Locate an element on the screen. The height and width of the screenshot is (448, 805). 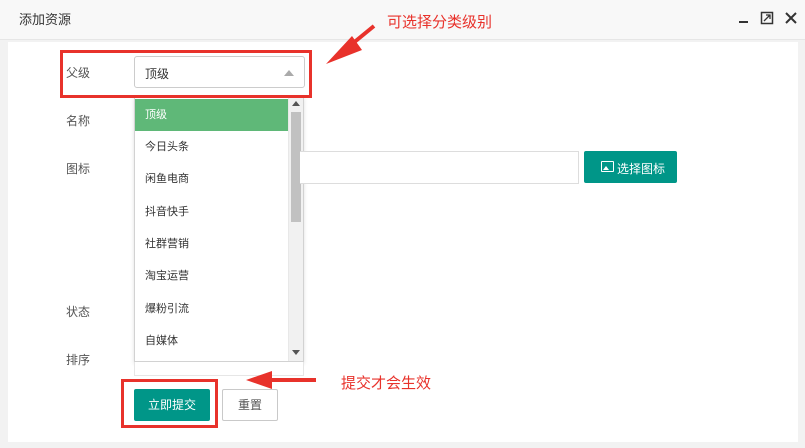
parent-dropdown: 顶级 今日头条 闲鱼电商 抖音快手 社群营销 淘宝运营 爆粉引流 自媒体 is located at coordinates (219, 229).